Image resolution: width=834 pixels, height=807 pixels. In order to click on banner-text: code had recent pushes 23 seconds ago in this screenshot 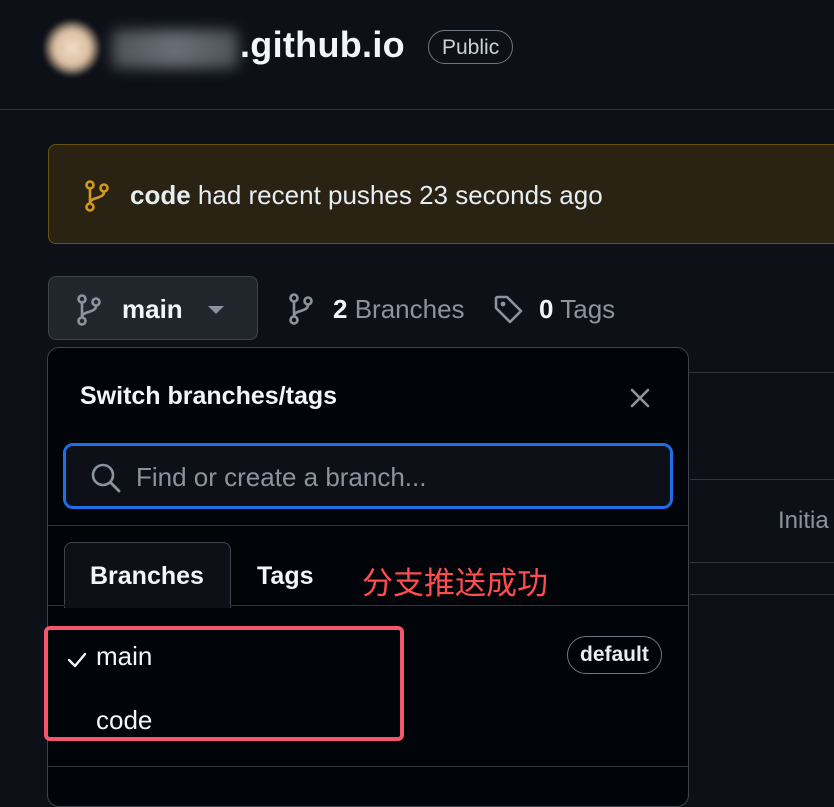, I will do `click(366, 195)`.